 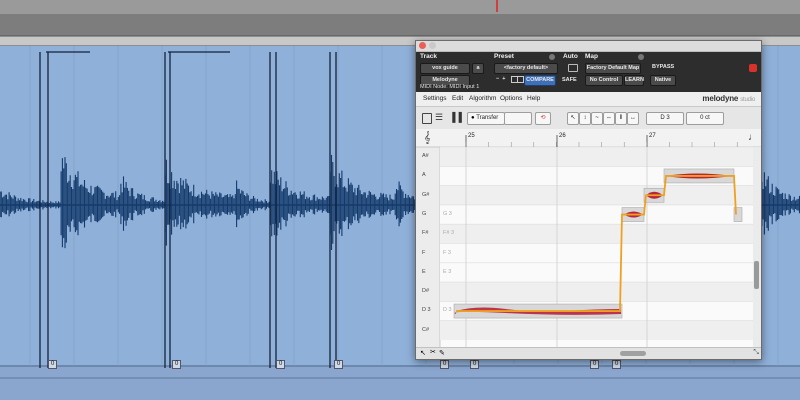 What do you see at coordinates (423, 353) in the screenshot?
I see `arrow-tool-icon: ↖` at bounding box center [423, 353].